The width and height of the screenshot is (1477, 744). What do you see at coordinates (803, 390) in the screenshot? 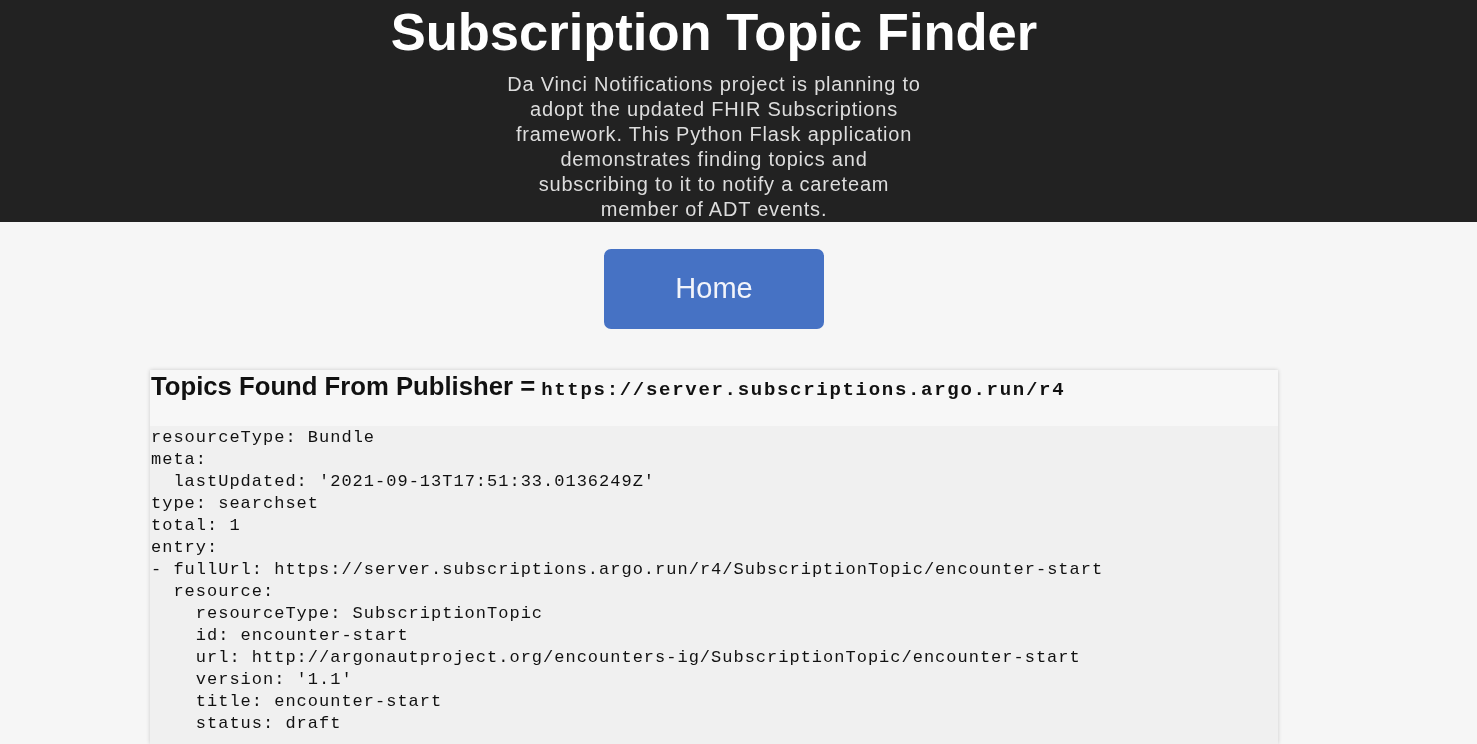
I see `publisher-url: https://server.subscriptions.argo.run/r4` at bounding box center [803, 390].